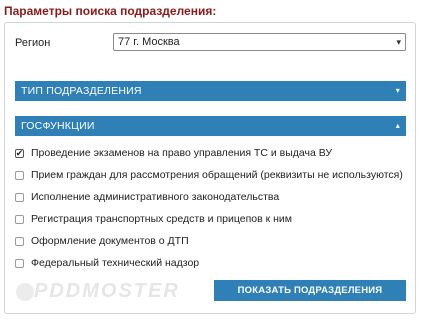  Describe the element at coordinates (210, 126) in the screenshot. I see `section-gos-header: ГОСФУНКЦИИ ▴` at that location.